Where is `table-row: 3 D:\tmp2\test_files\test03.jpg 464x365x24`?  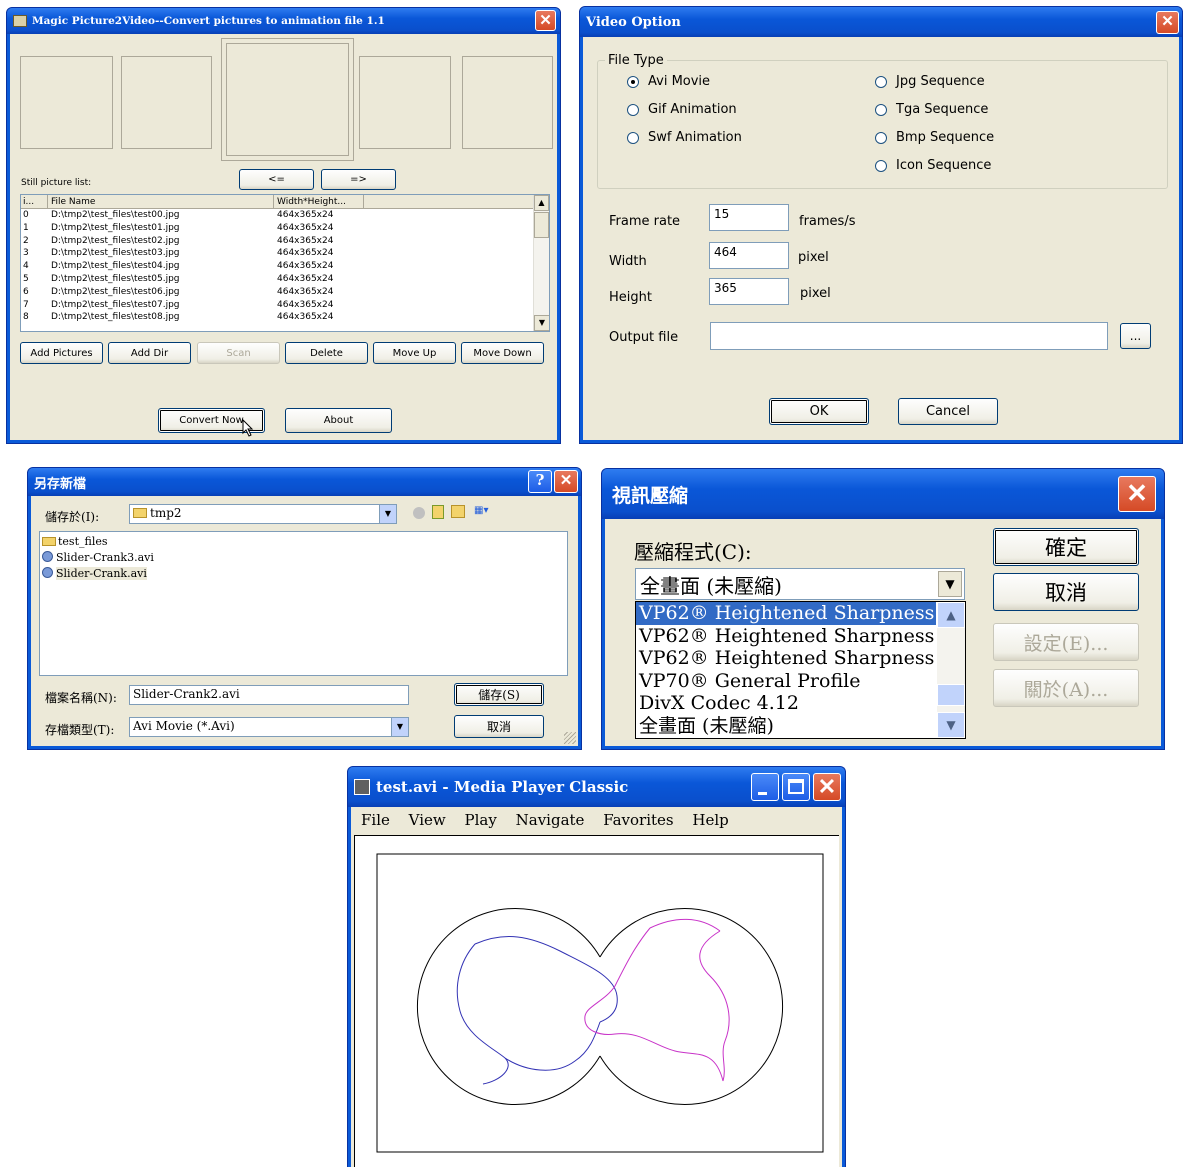
table-row: 3 D:\tmp2\test_files\test03.jpg 464x365x24 is located at coordinates (285, 253).